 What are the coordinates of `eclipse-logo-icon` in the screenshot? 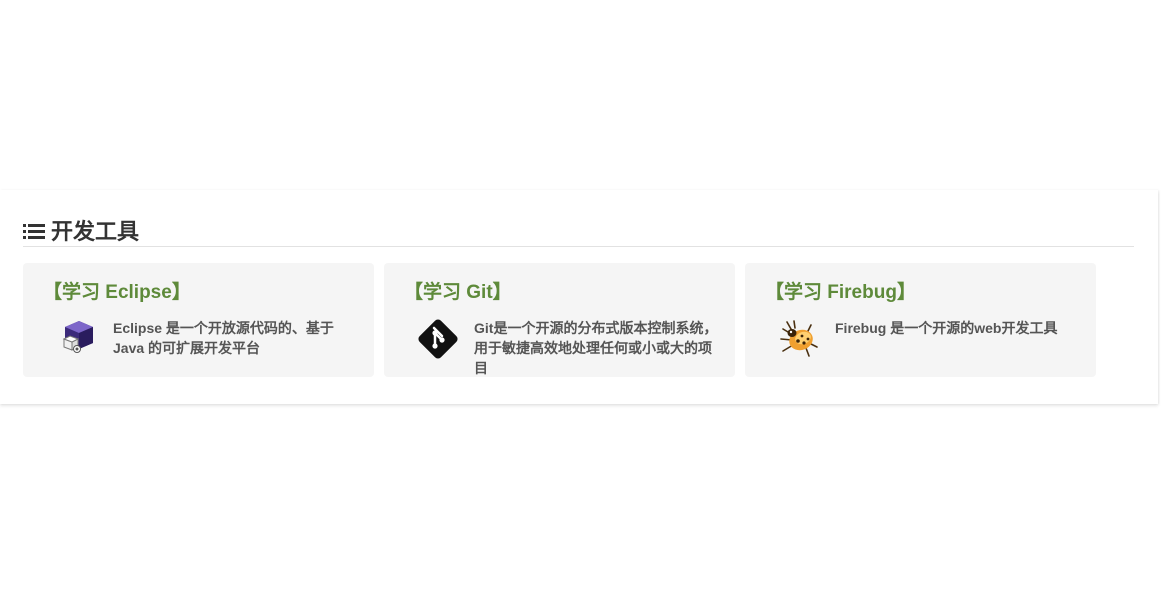 It's located at (76, 338).